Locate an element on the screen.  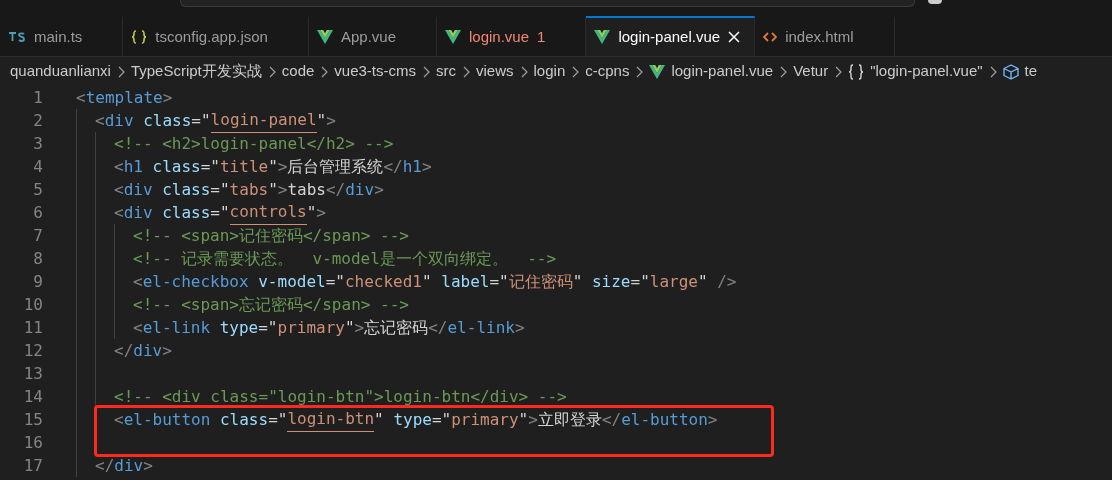
code-token: type is located at coordinates (239, 327).